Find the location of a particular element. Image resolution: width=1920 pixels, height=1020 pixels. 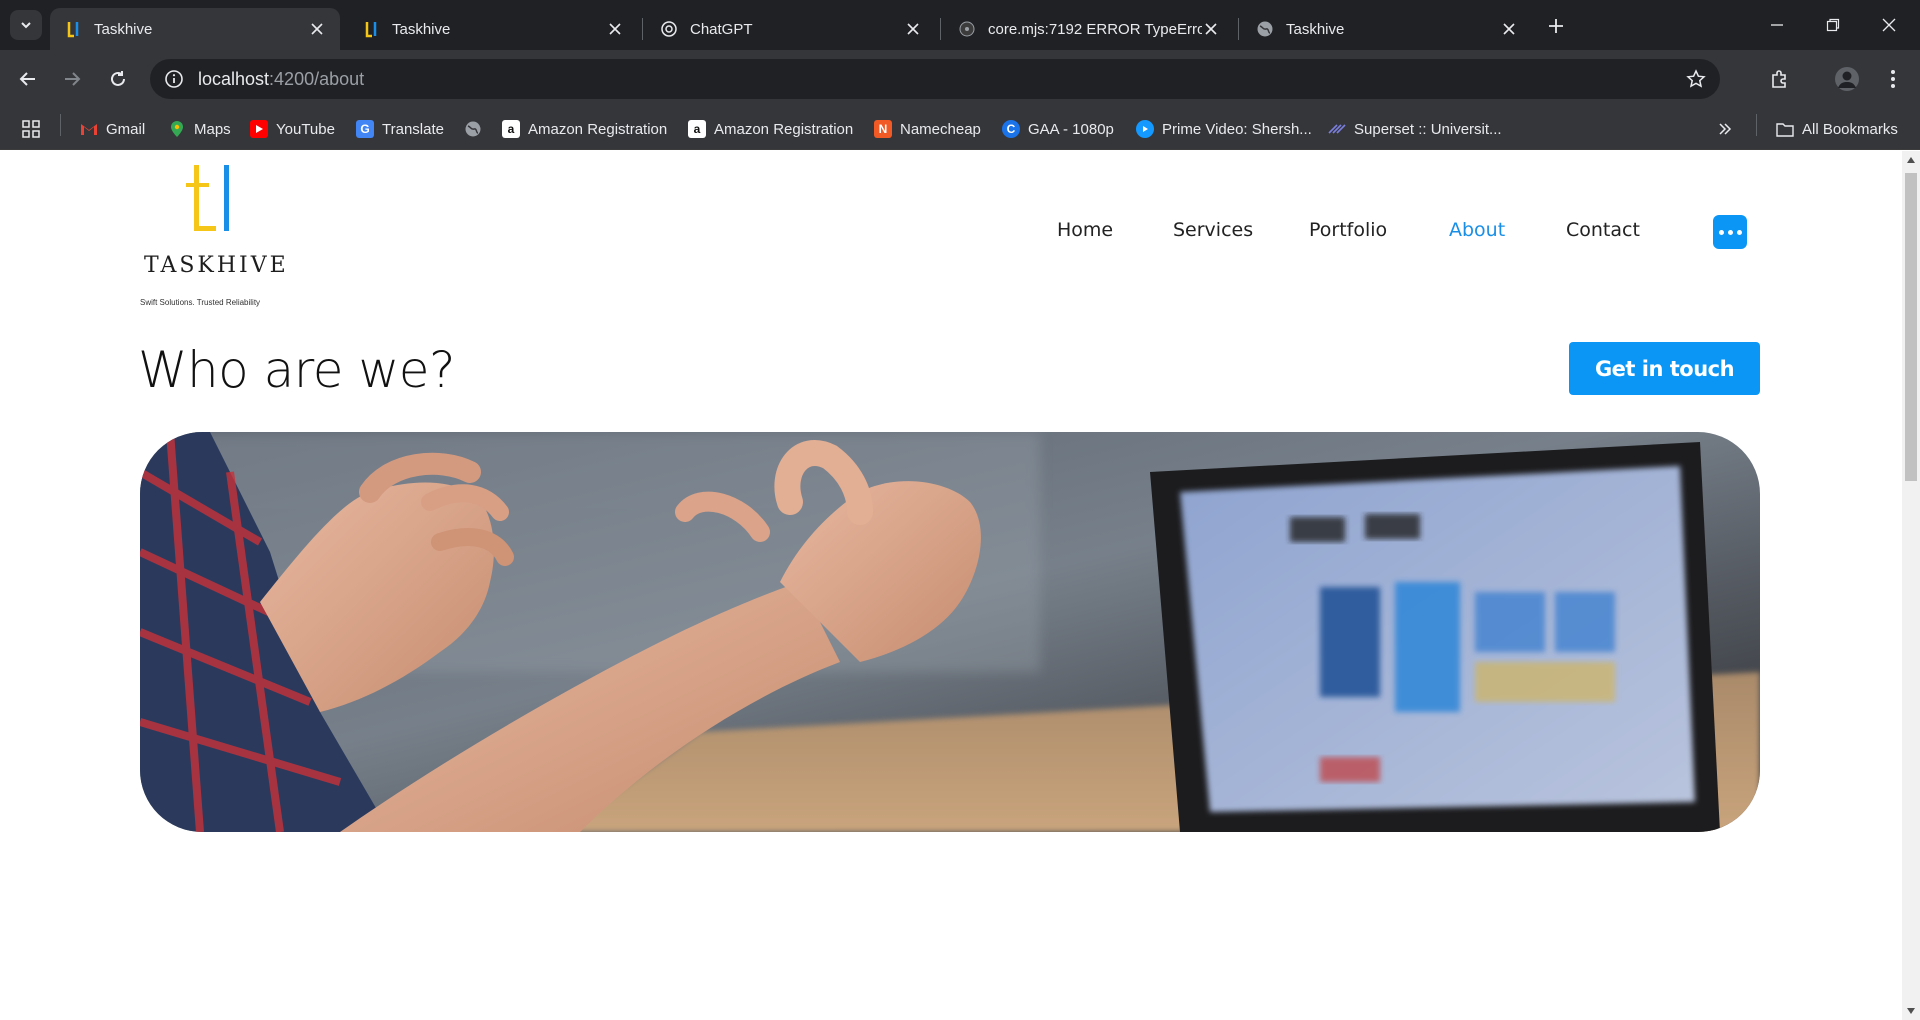

gaa-icon: C is located at coordinates (1011, 129).